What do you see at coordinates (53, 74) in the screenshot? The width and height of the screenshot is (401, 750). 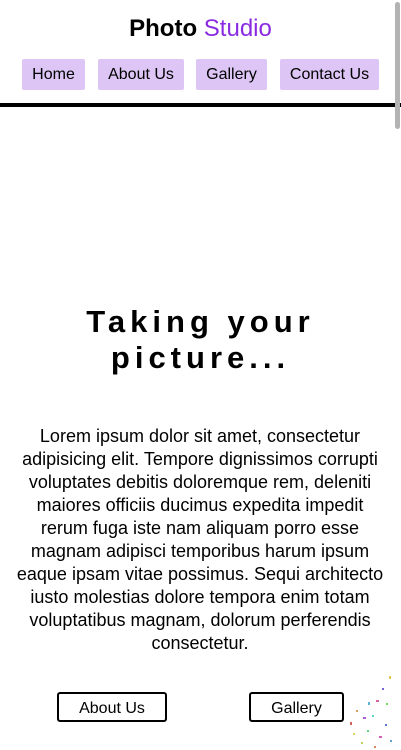 I see `nav-item-home: Home` at bounding box center [53, 74].